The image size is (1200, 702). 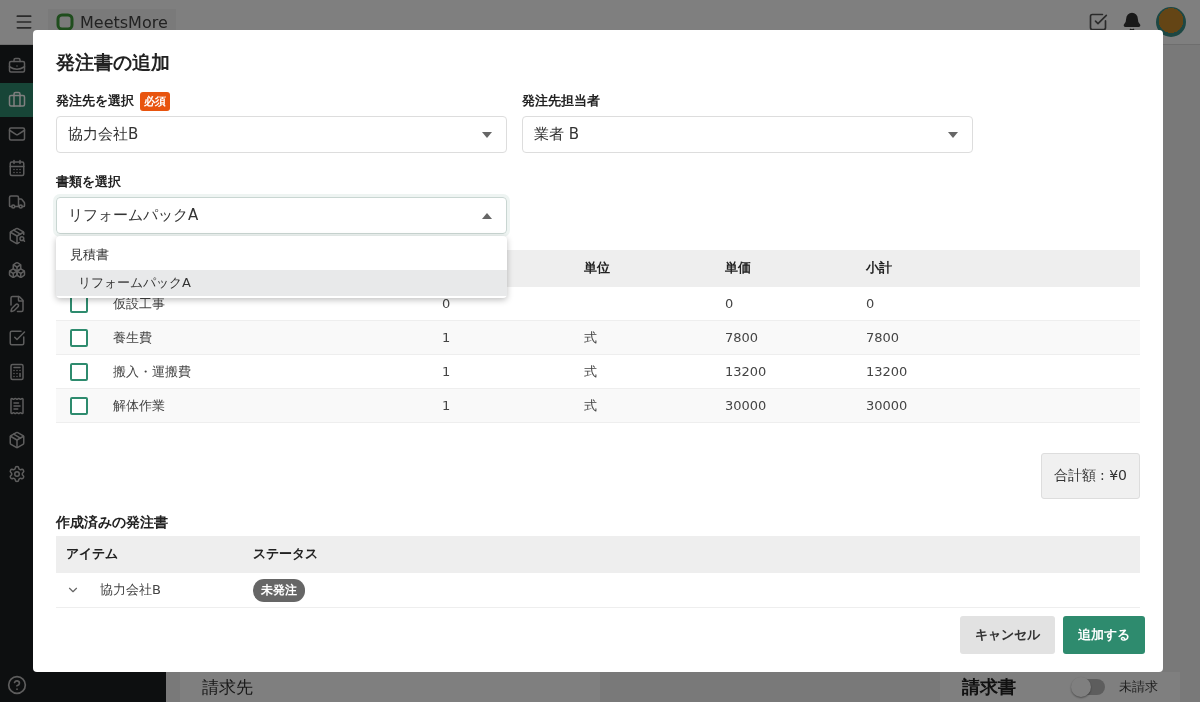 What do you see at coordinates (139, 405) in the screenshot?
I see `table-cell-text: 解体作業` at bounding box center [139, 405].